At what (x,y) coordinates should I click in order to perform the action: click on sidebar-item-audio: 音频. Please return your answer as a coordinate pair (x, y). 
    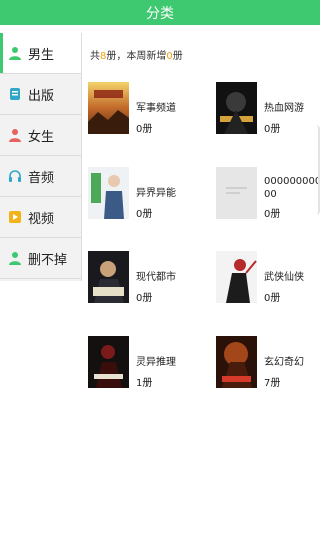
    Looking at the image, I should click on (40, 176).